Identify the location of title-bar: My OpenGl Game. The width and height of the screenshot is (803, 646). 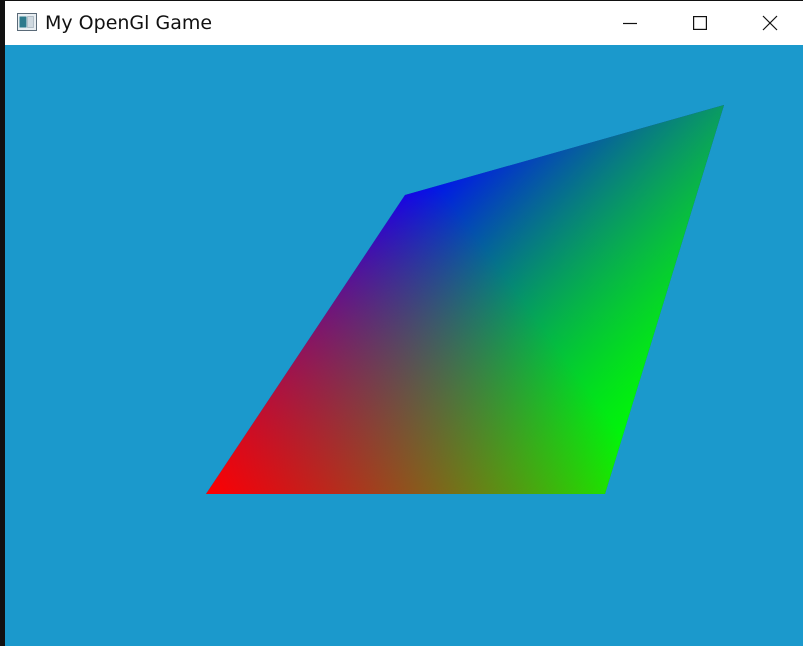
(404, 22).